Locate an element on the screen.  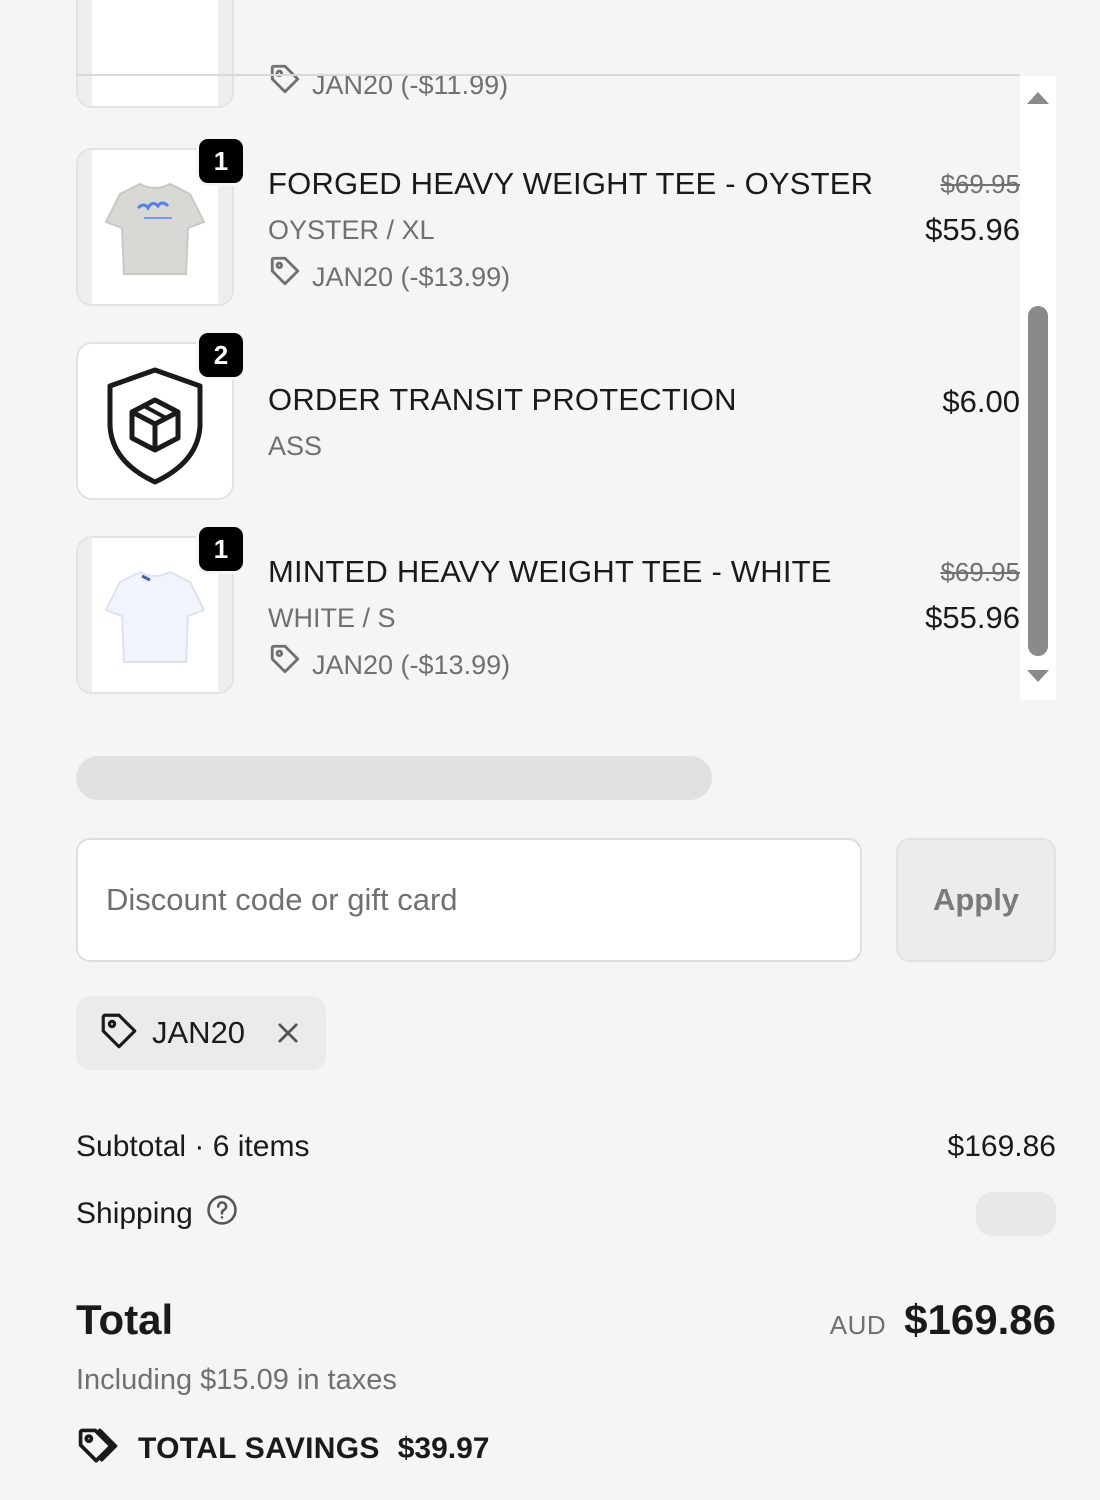
total-row: Total AUD $169.86 is located at coordinates (566, 1320).